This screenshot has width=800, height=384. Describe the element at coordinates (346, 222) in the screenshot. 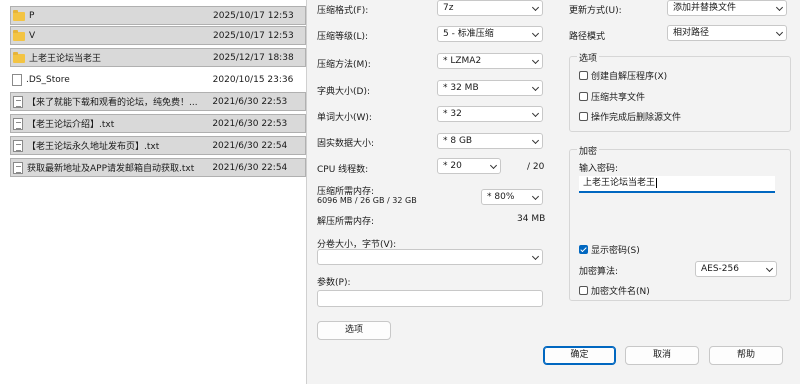

I see `decompress-memory-label: 解压所需内存:` at that location.